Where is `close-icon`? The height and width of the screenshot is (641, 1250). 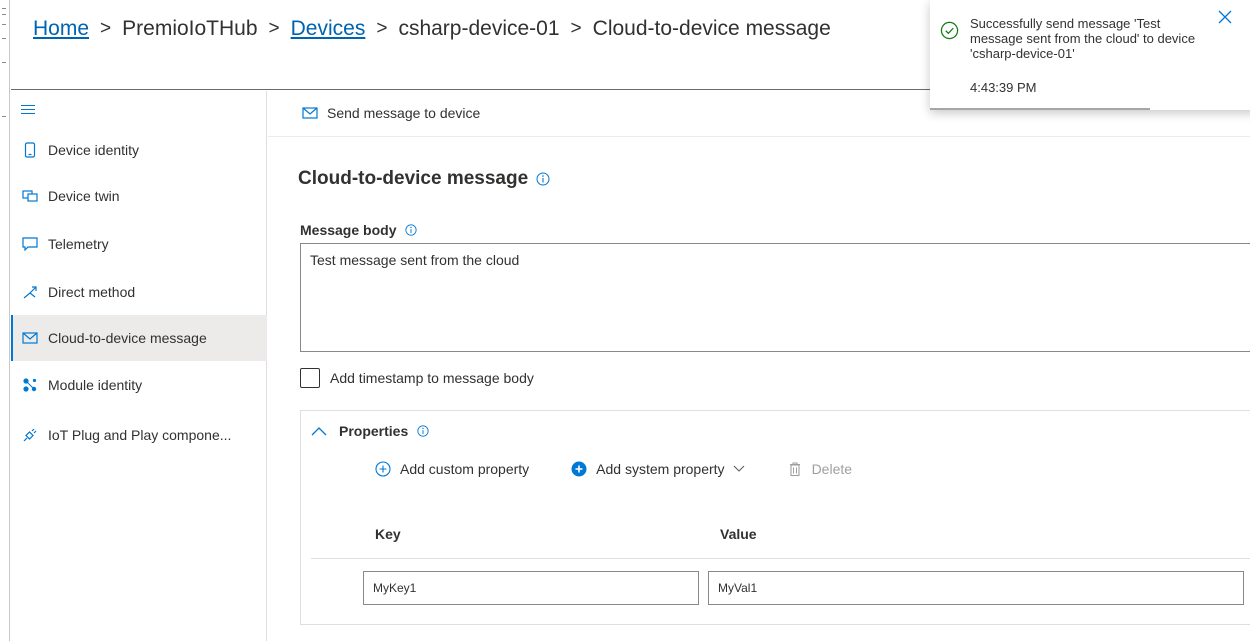 close-icon is located at coordinates (1225, 17).